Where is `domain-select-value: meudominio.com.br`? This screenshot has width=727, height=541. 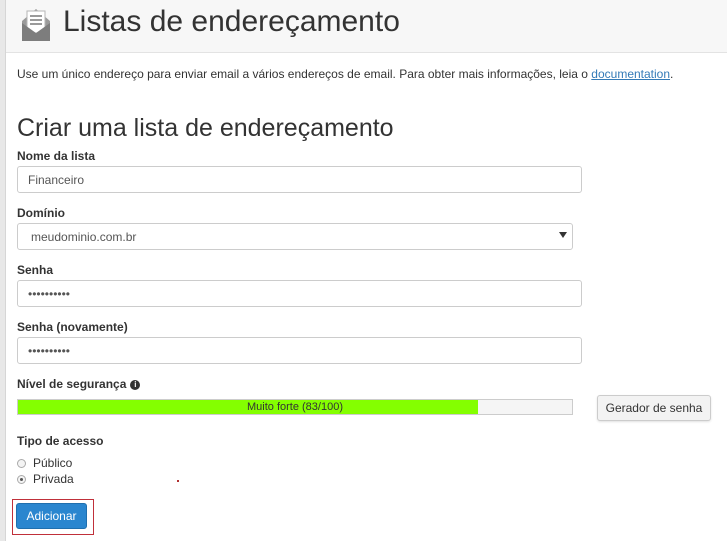
domain-select-value: meudominio.com.br is located at coordinates (84, 237).